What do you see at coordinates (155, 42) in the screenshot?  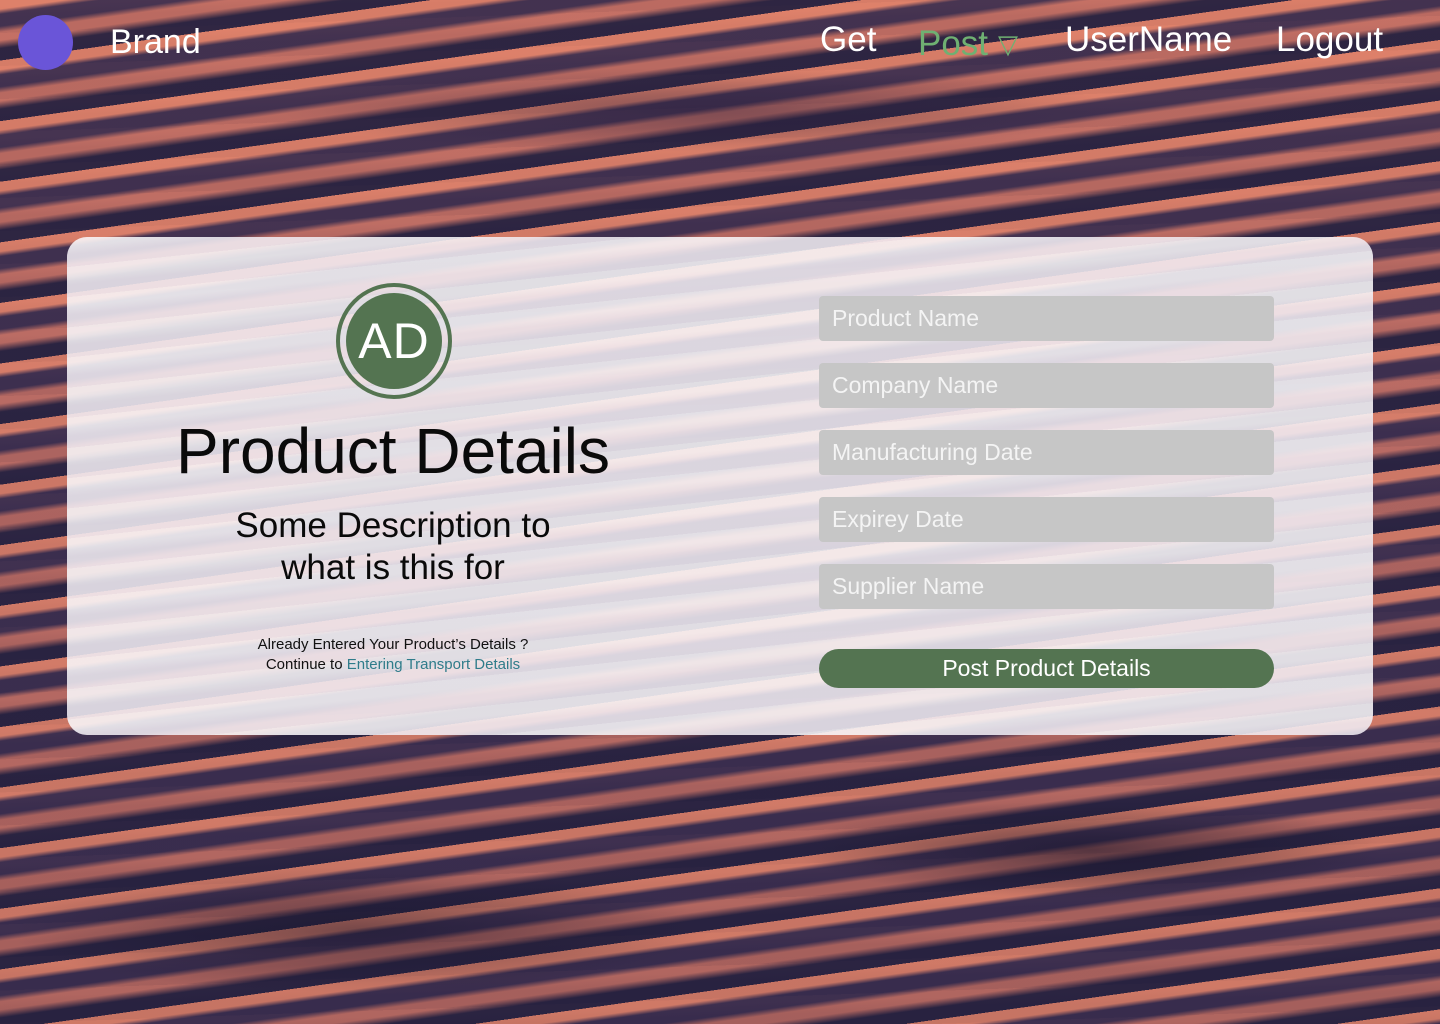 I see `brand-name: Brand` at bounding box center [155, 42].